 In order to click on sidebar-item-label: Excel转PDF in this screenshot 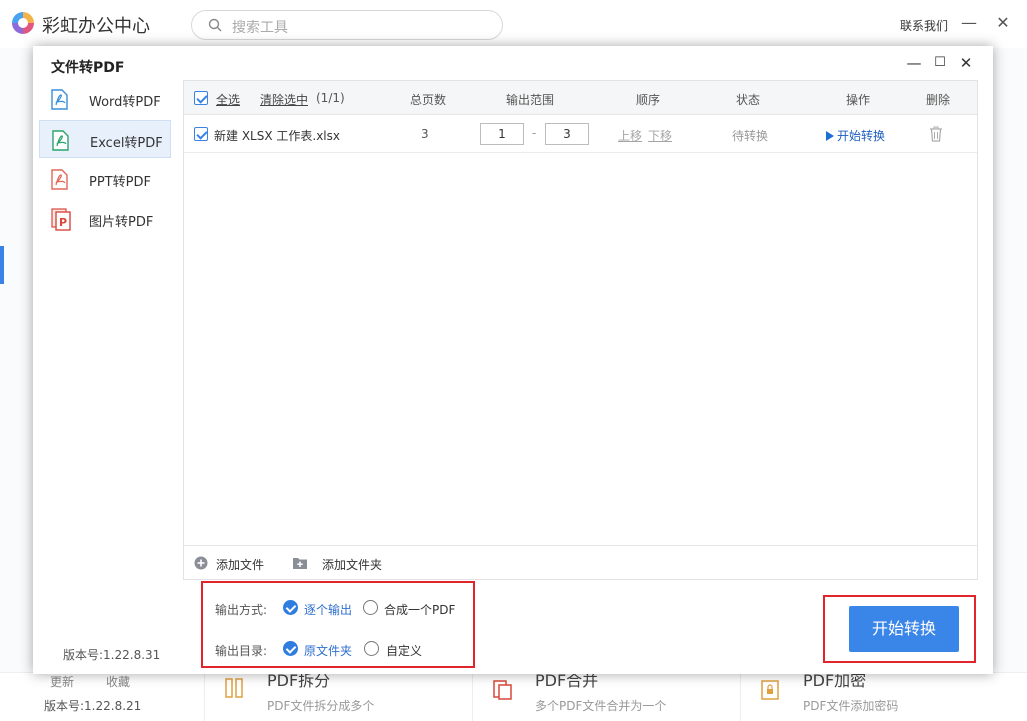, I will do `click(126, 143)`.